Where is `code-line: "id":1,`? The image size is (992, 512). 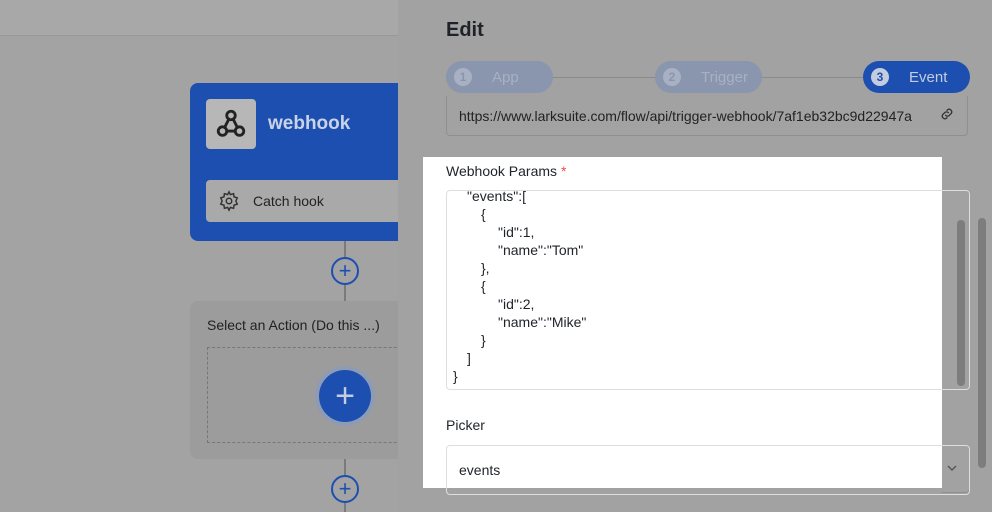 code-line: "id":1, is located at coordinates (516, 232).